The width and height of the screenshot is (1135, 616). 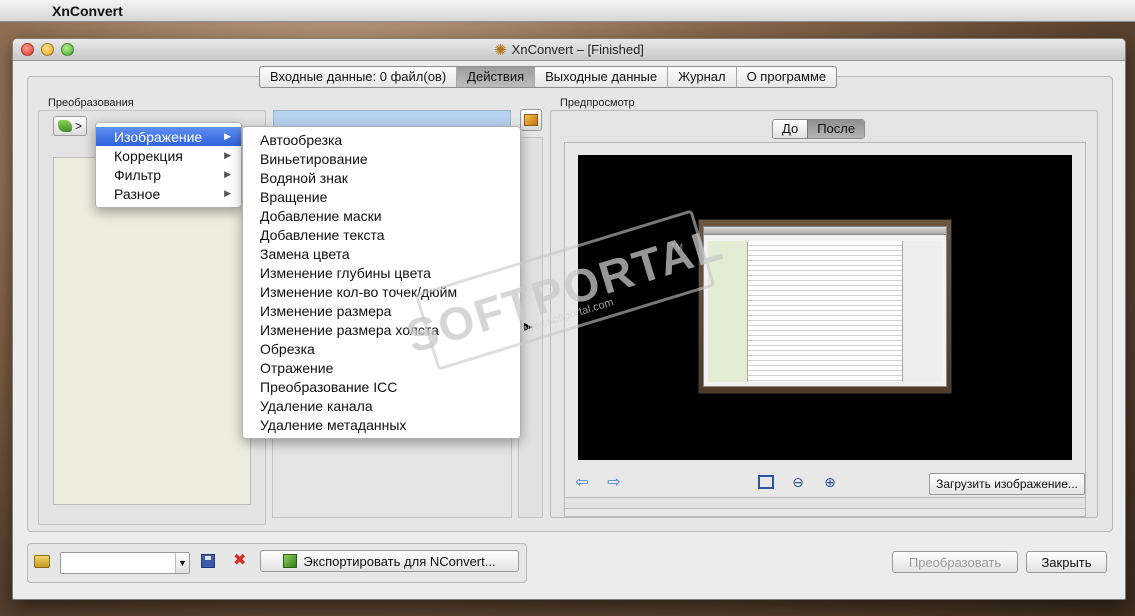 I want to click on menu-item-correction: Коррекция ▶, so click(x=168, y=155).